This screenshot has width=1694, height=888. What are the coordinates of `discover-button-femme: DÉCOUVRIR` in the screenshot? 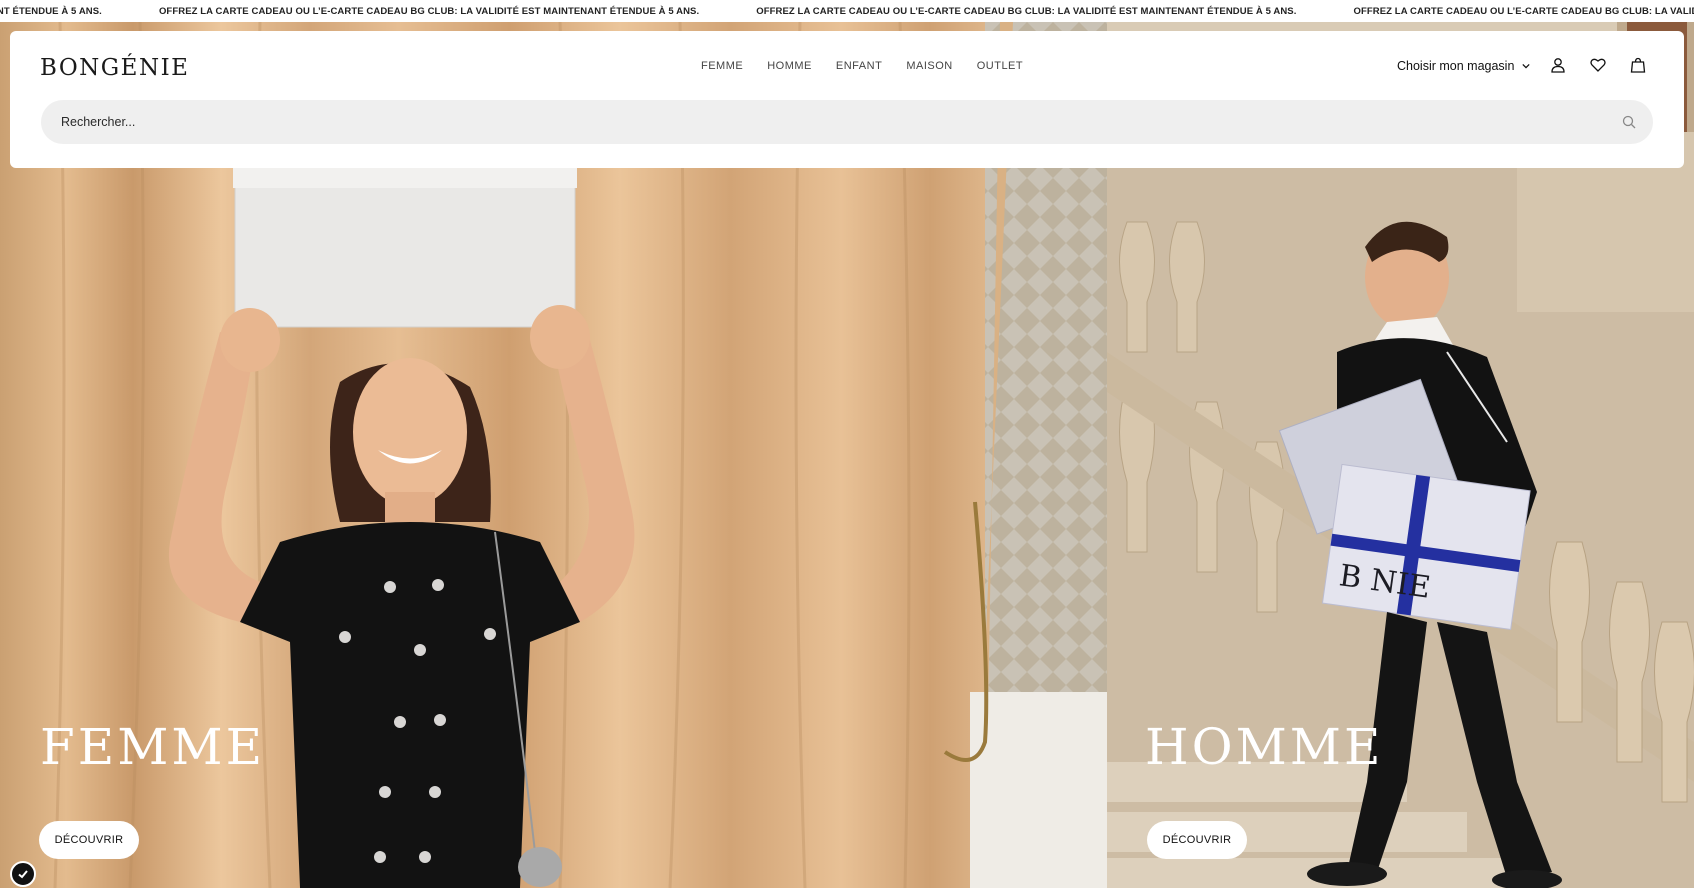 It's located at (89, 840).